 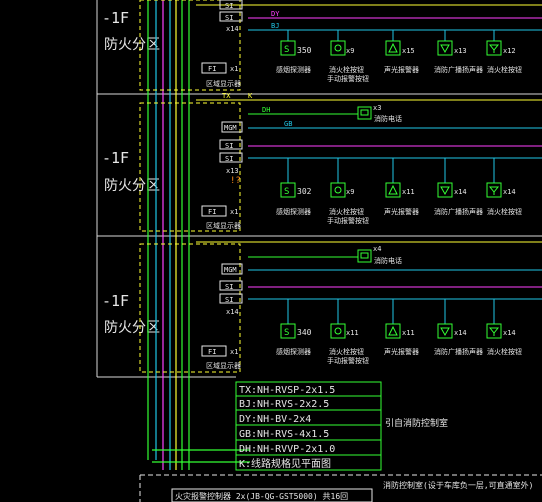 What do you see at coordinates (132, 45) in the screenshot?
I see `zone-1-name: 防火分区` at bounding box center [132, 45].